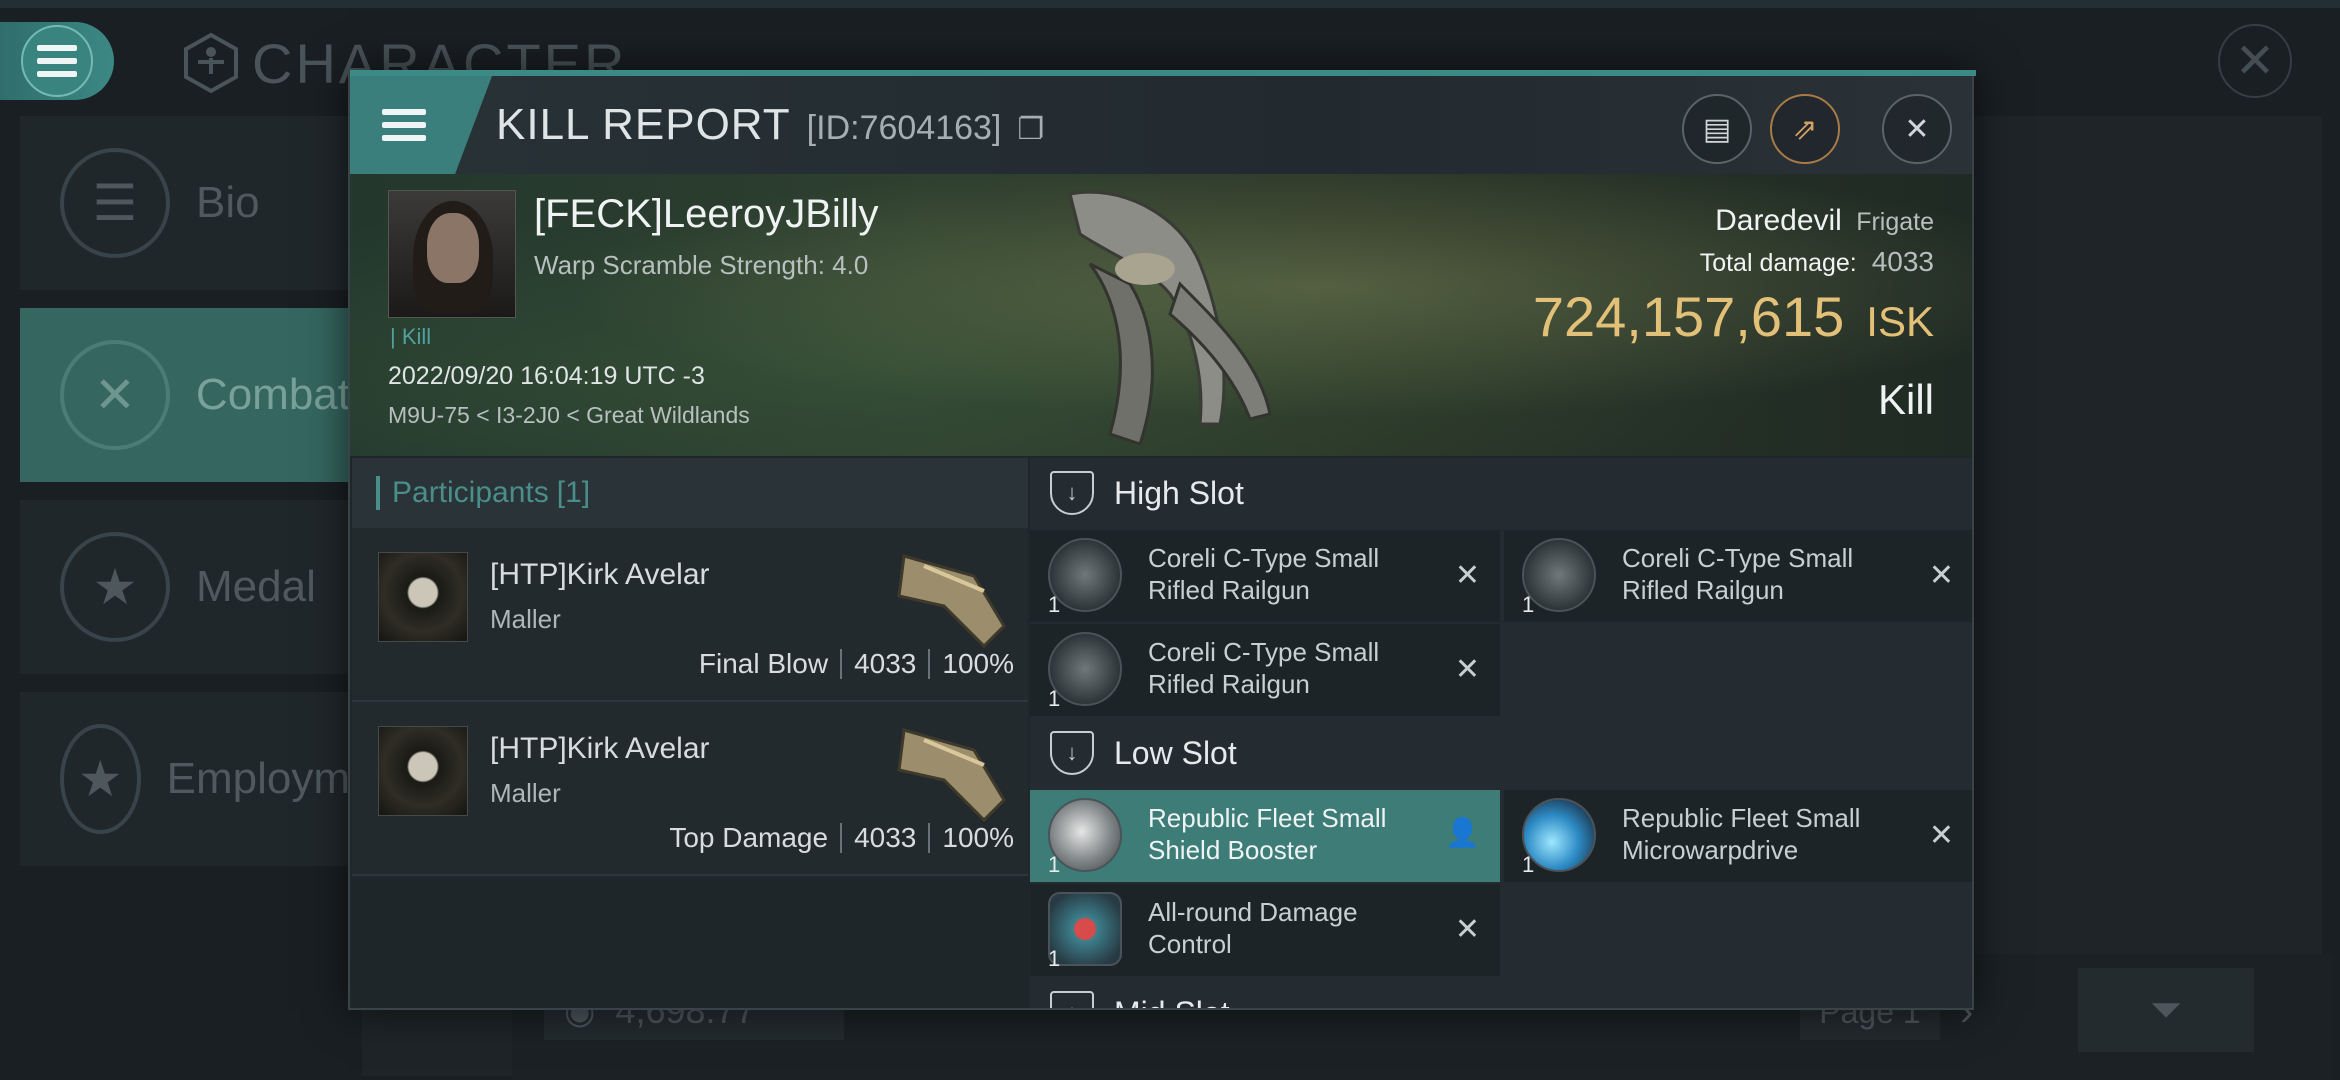 This screenshot has height=1080, width=2340. I want to click on kill-report-title: KILL REPORT, so click(643, 124).